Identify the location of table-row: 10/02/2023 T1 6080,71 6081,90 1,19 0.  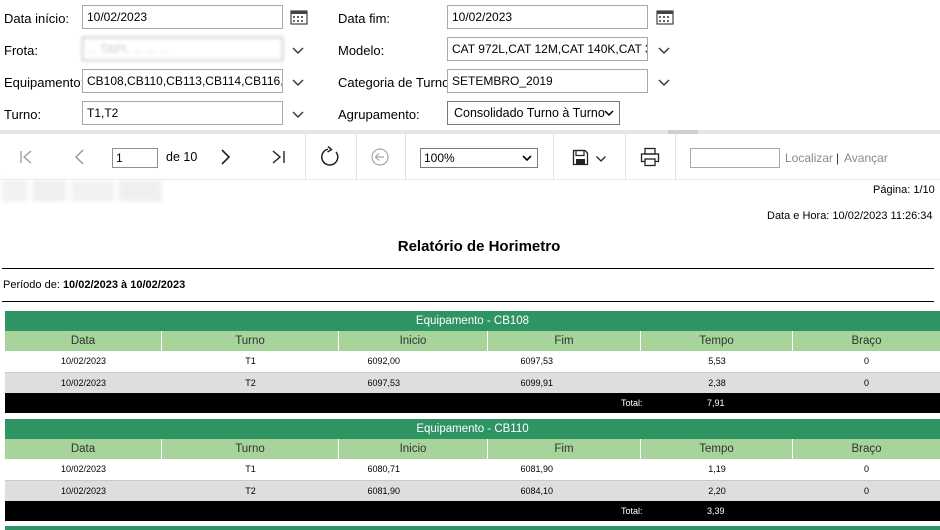
(472, 469).